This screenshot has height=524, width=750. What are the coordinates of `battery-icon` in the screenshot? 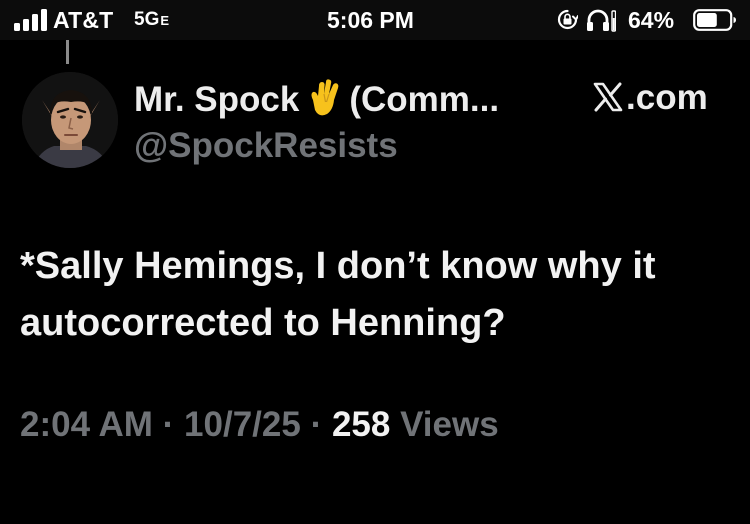 It's located at (714, 20).